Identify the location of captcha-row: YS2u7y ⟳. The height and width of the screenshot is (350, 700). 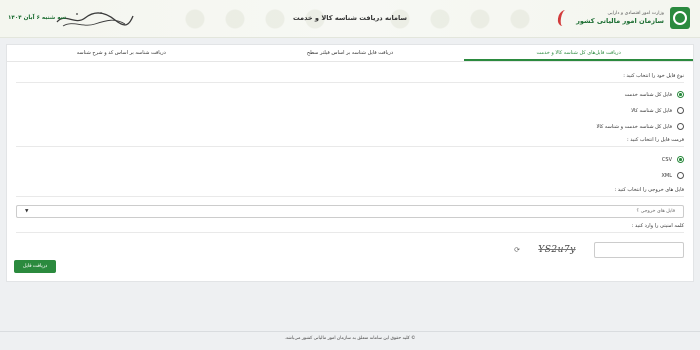
(350, 250).